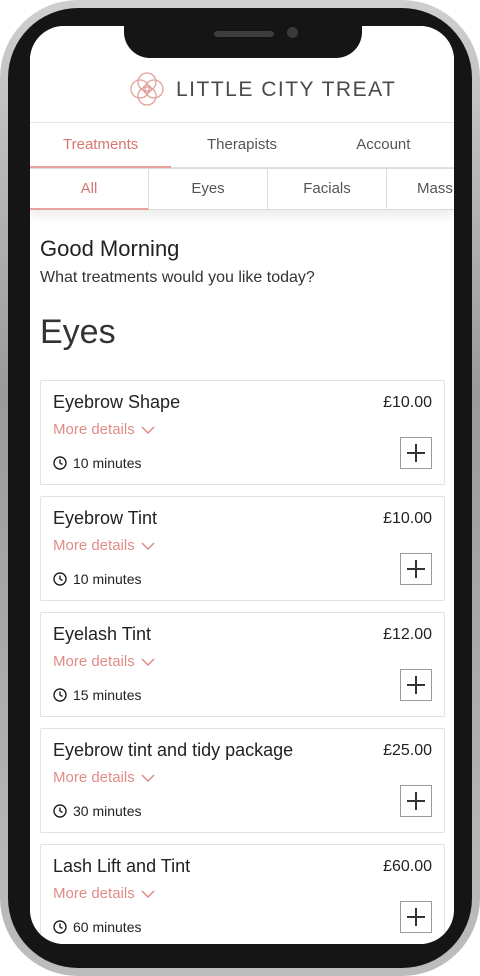  Describe the element at coordinates (107, 695) in the screenshot. I see `duration-label: 15 minutes` at that location.